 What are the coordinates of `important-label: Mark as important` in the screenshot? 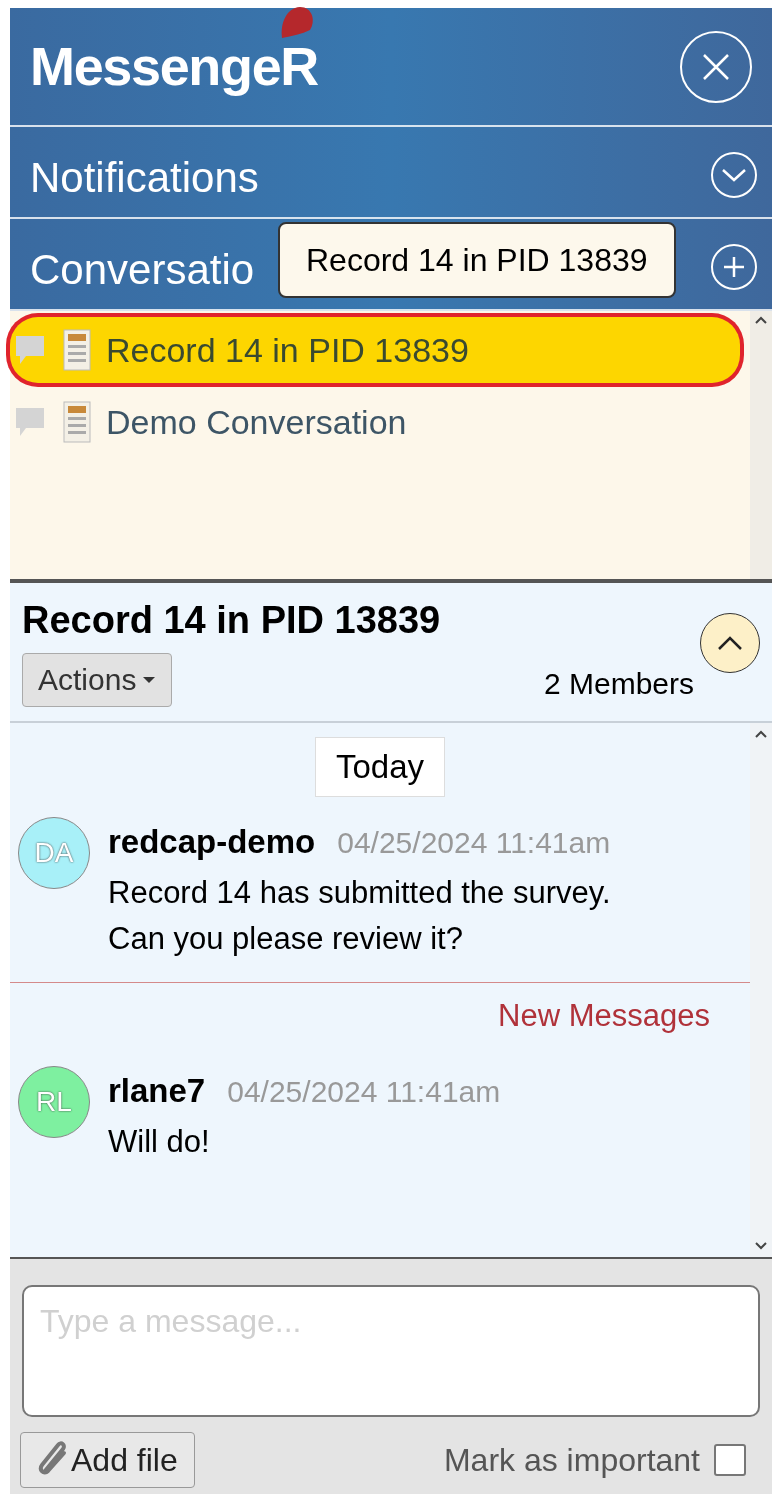 It's located at (571, 1460).